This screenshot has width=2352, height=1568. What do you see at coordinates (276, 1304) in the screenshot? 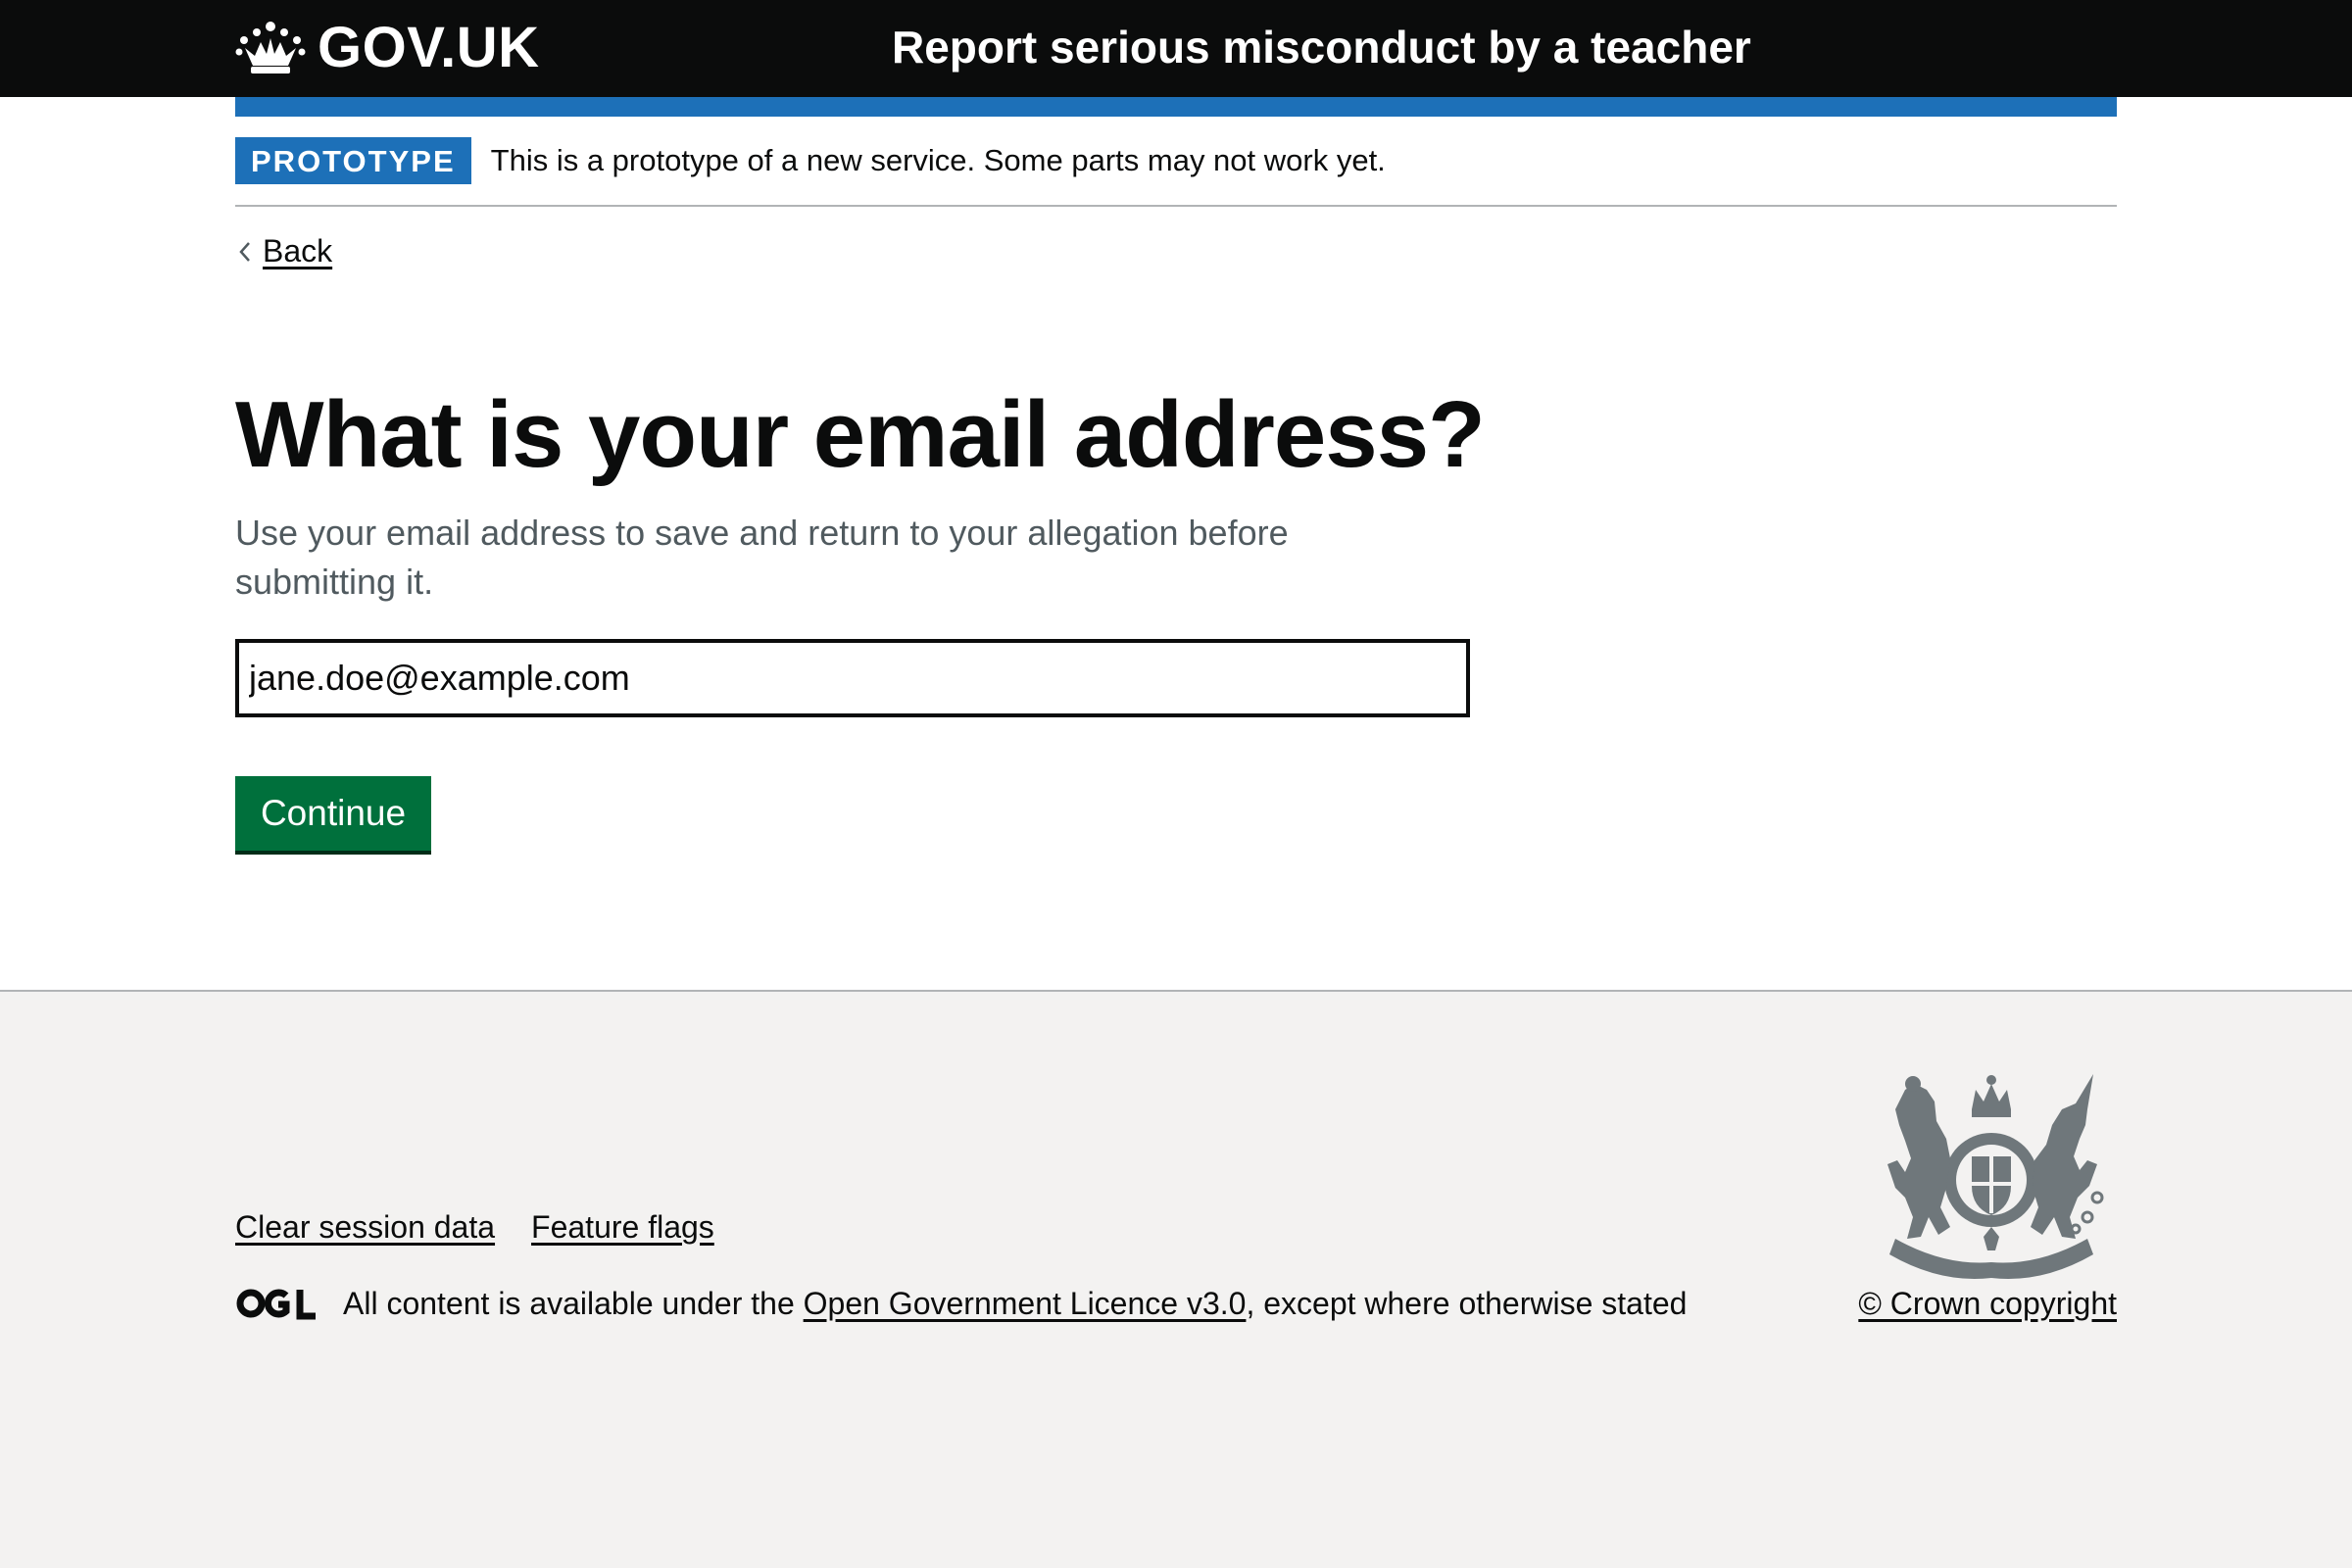
I see `ogl-logo-icon` at bounding box center [276, 1304].